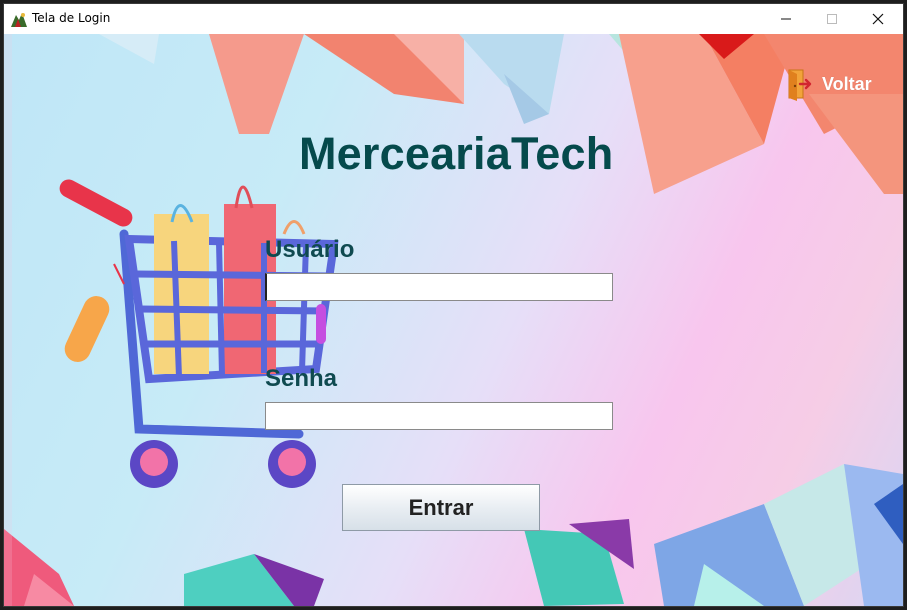 This screenshot has width=907, height=610. Describe the element at coordinates (439, 416) in the screenshot. I see `password-input` at that location.